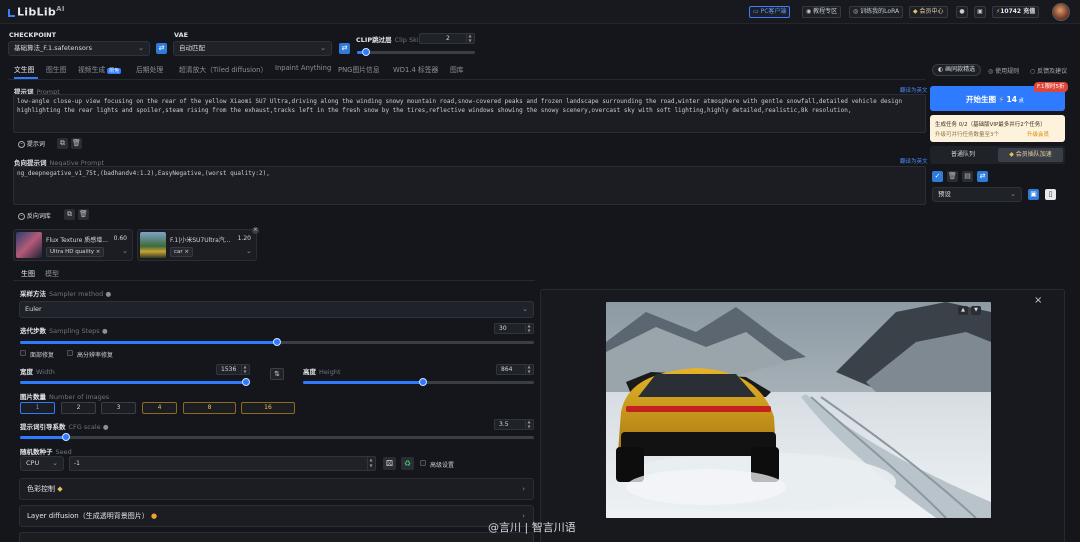 The width and height of the screenshot is (1080, 542). I want to click on height-input: 864 ▲ ▼, so click(515, 369).